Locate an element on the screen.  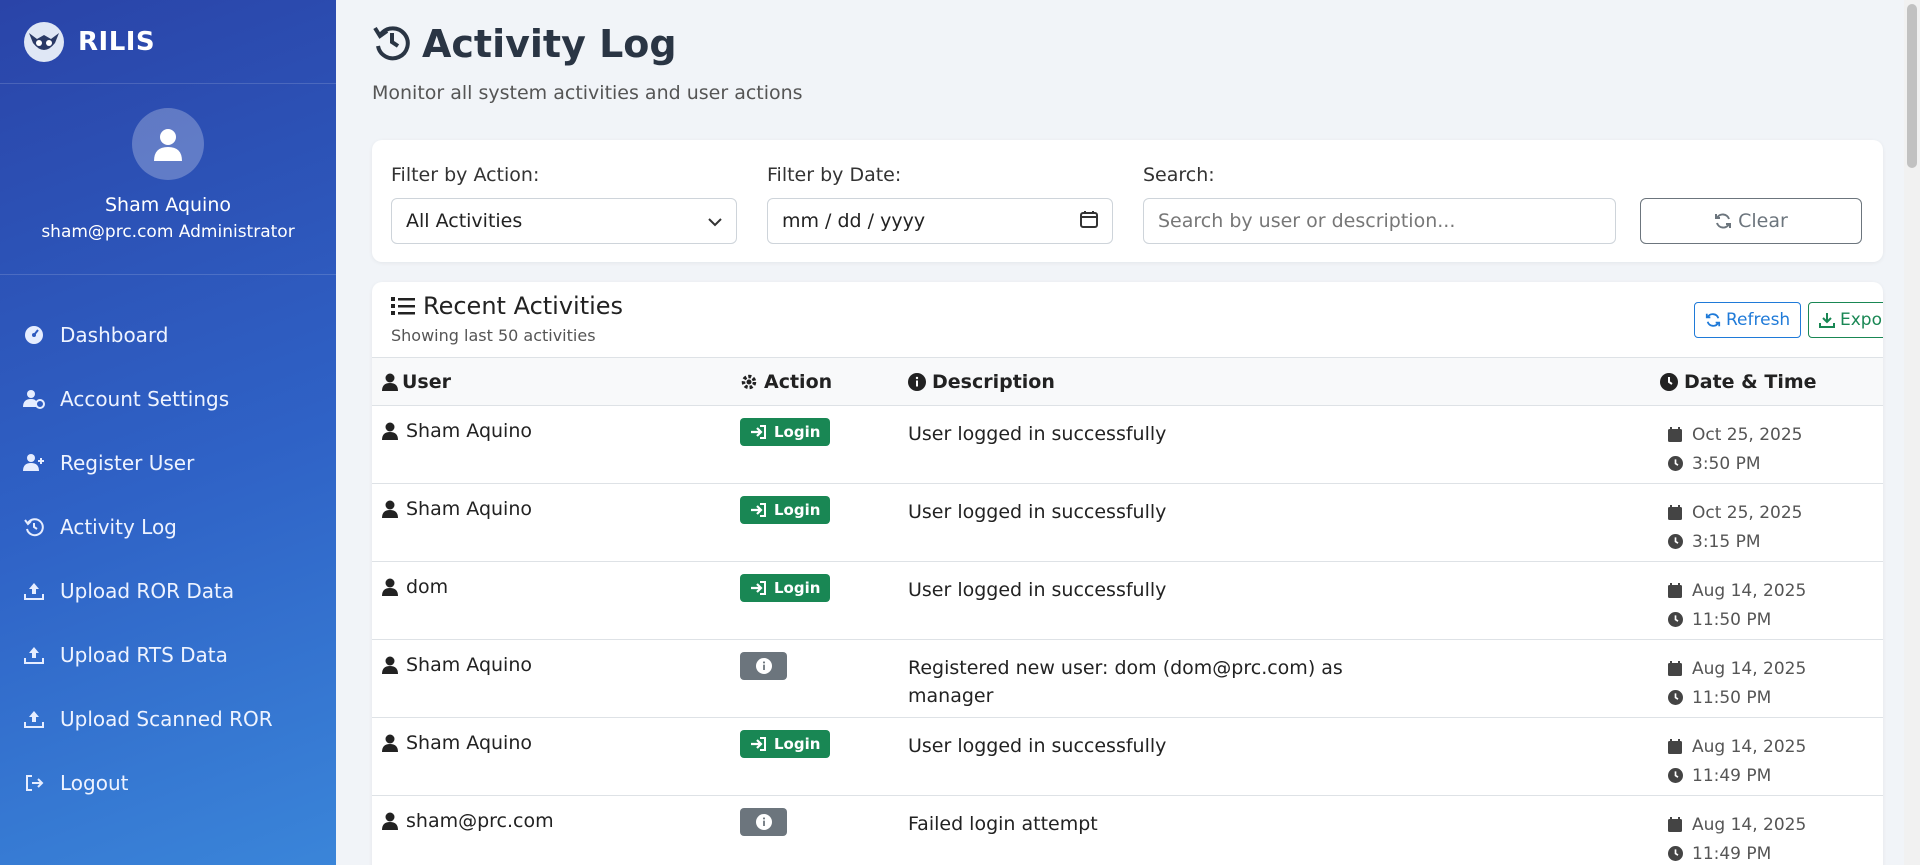
refresh-button: Refresh is located at coordinates (1748, 320).